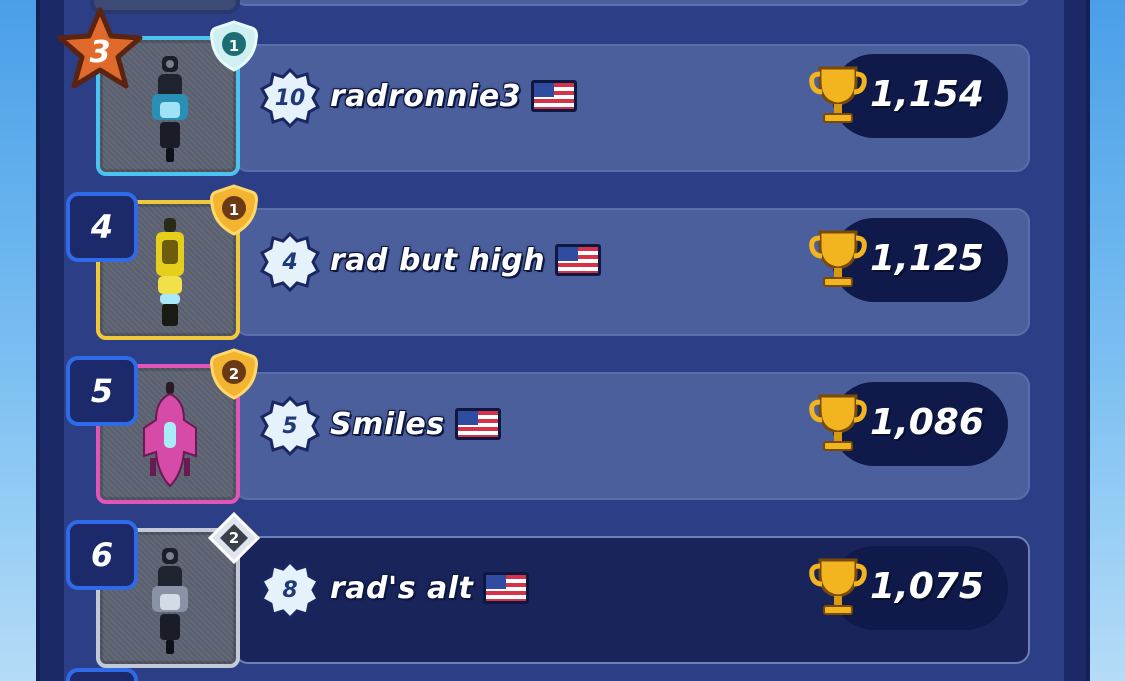 The image size is (1125, 681). What do you see at coordinates (290, 426) in the screenshot?
I see `level-number: 5` at bounding box center [290, 426].